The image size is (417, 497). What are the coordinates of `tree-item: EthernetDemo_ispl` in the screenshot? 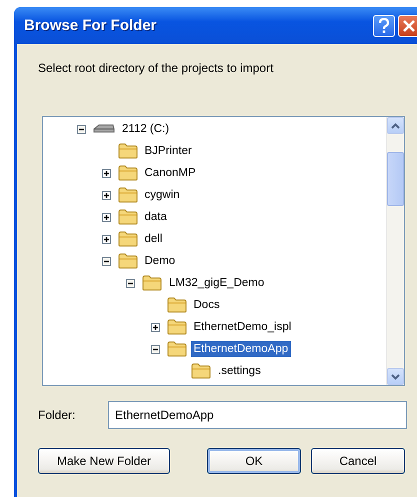 It's located at (242, 327).